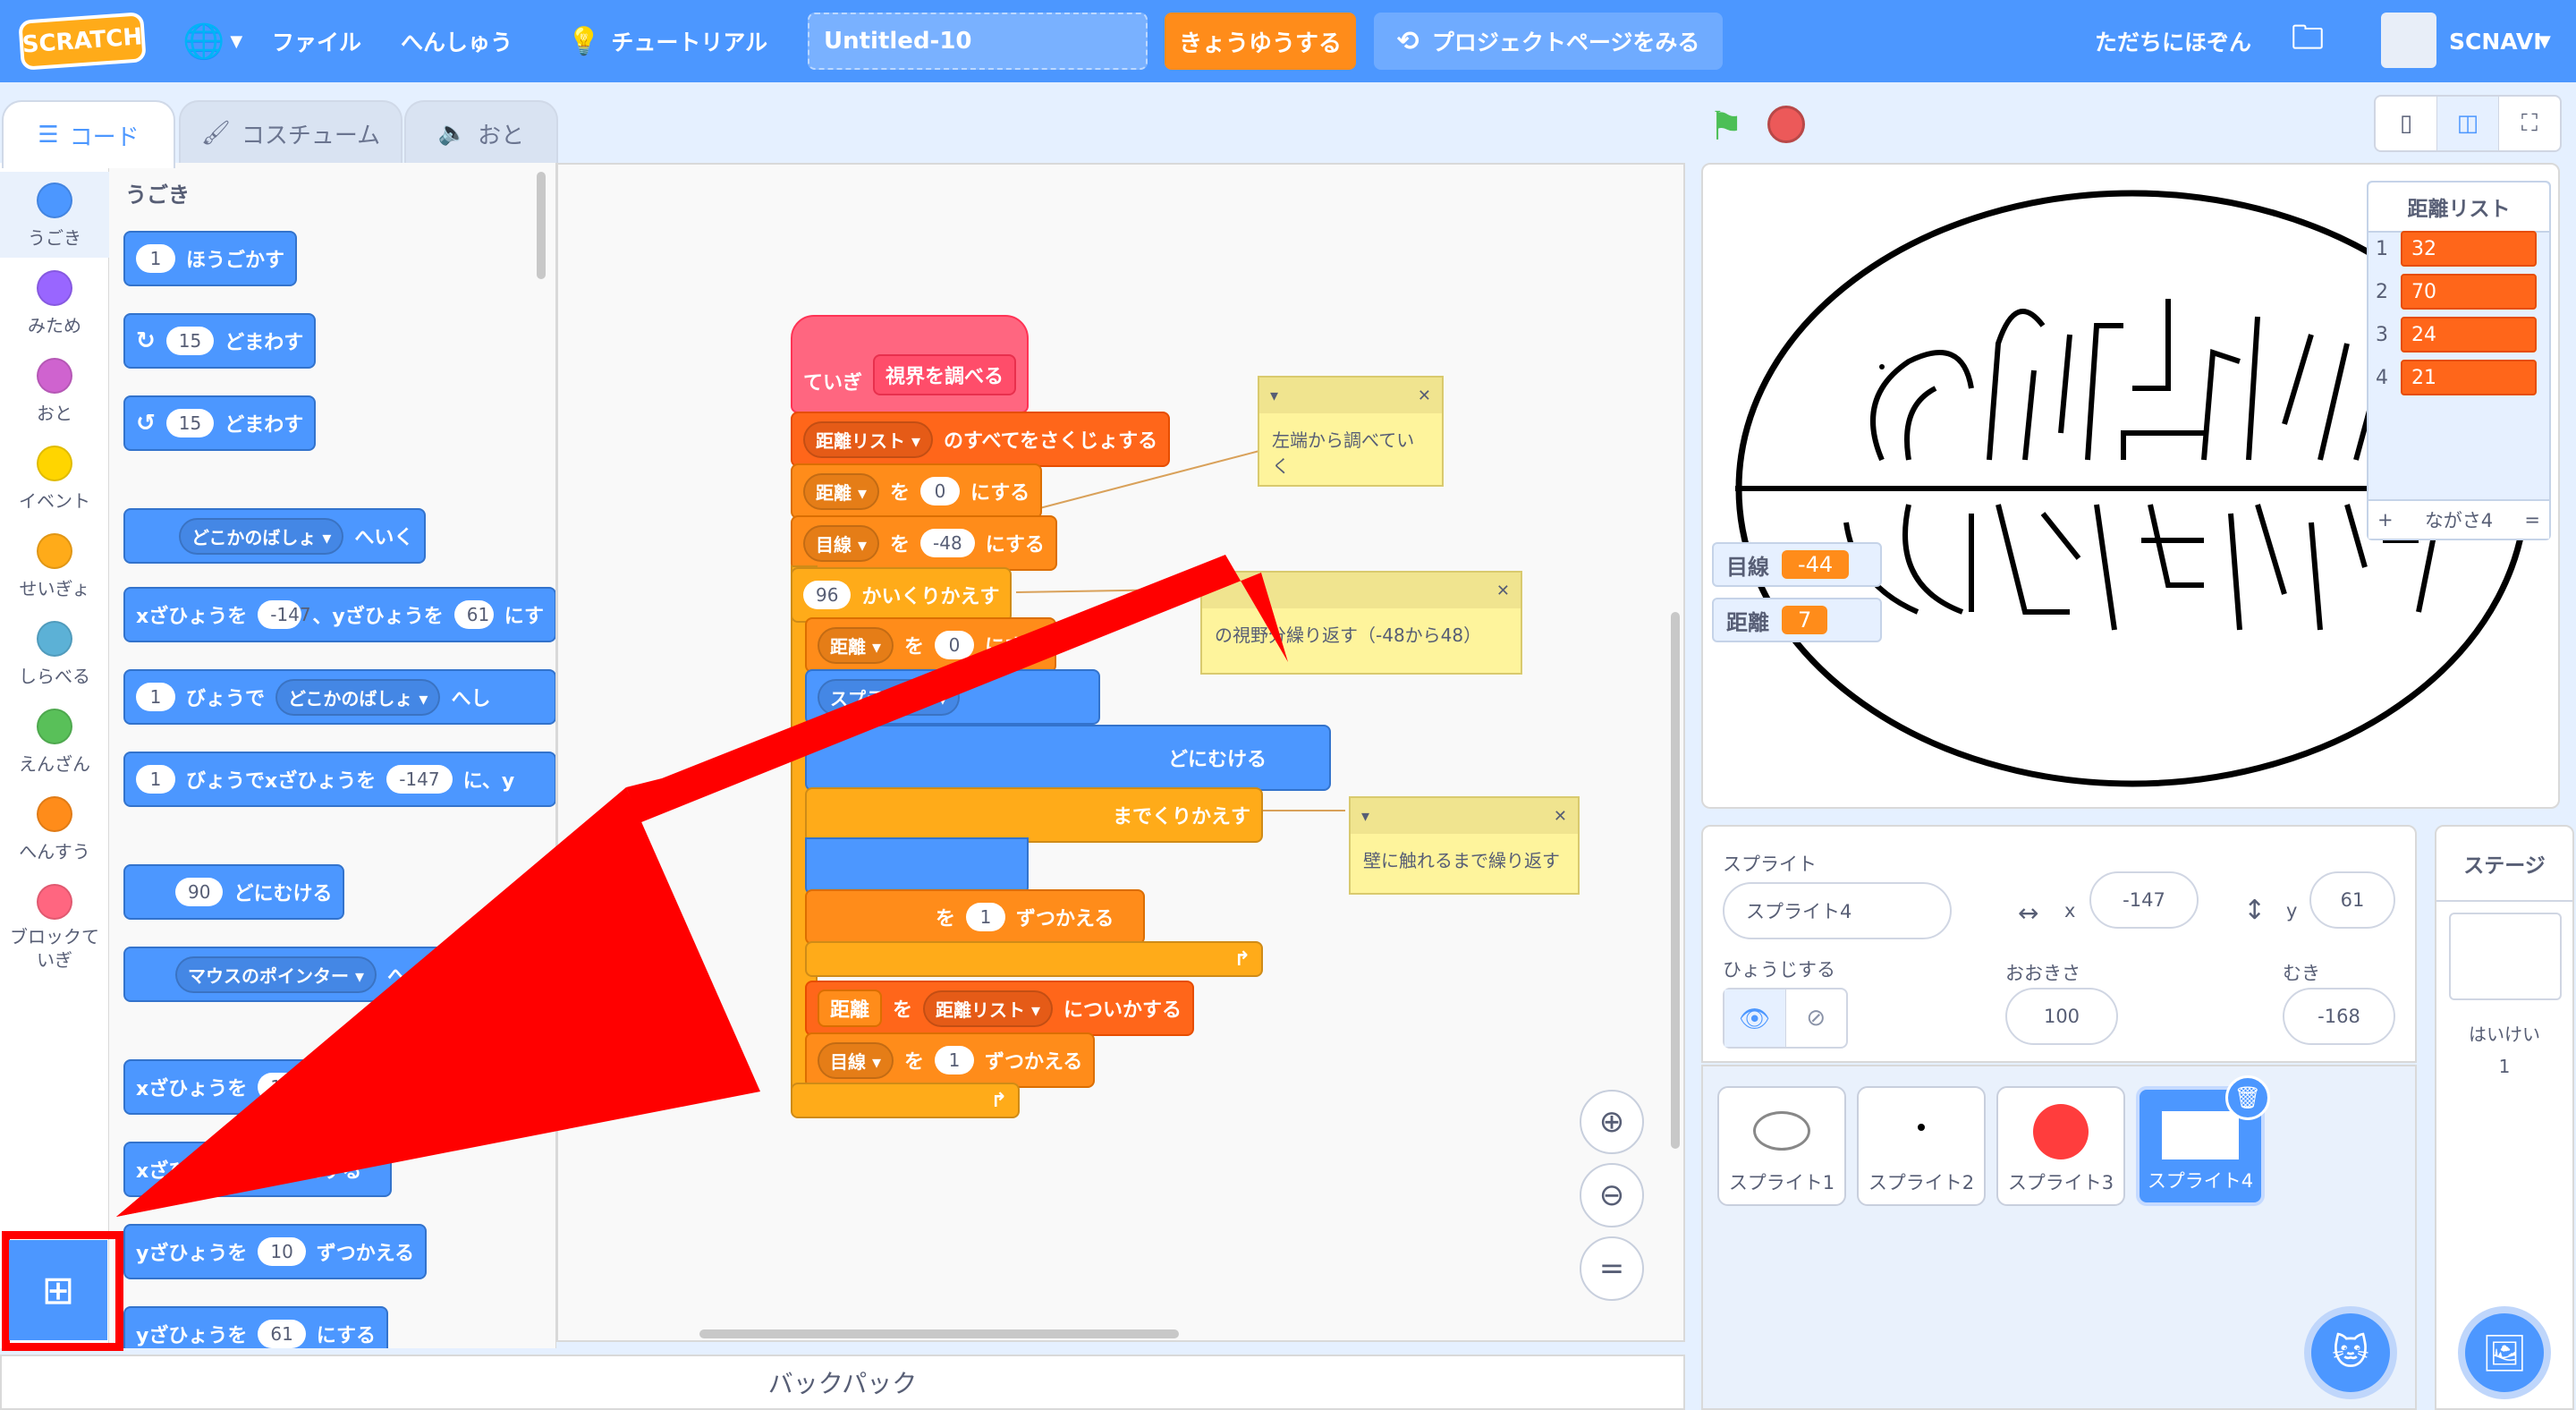 The width and height of the screenshot is (2576, 1410). What do you see at coordinates (939, 1333) in the screenshot?
I see `workspace-horizontal-scrollbar` at bounding box center [939, 1333].